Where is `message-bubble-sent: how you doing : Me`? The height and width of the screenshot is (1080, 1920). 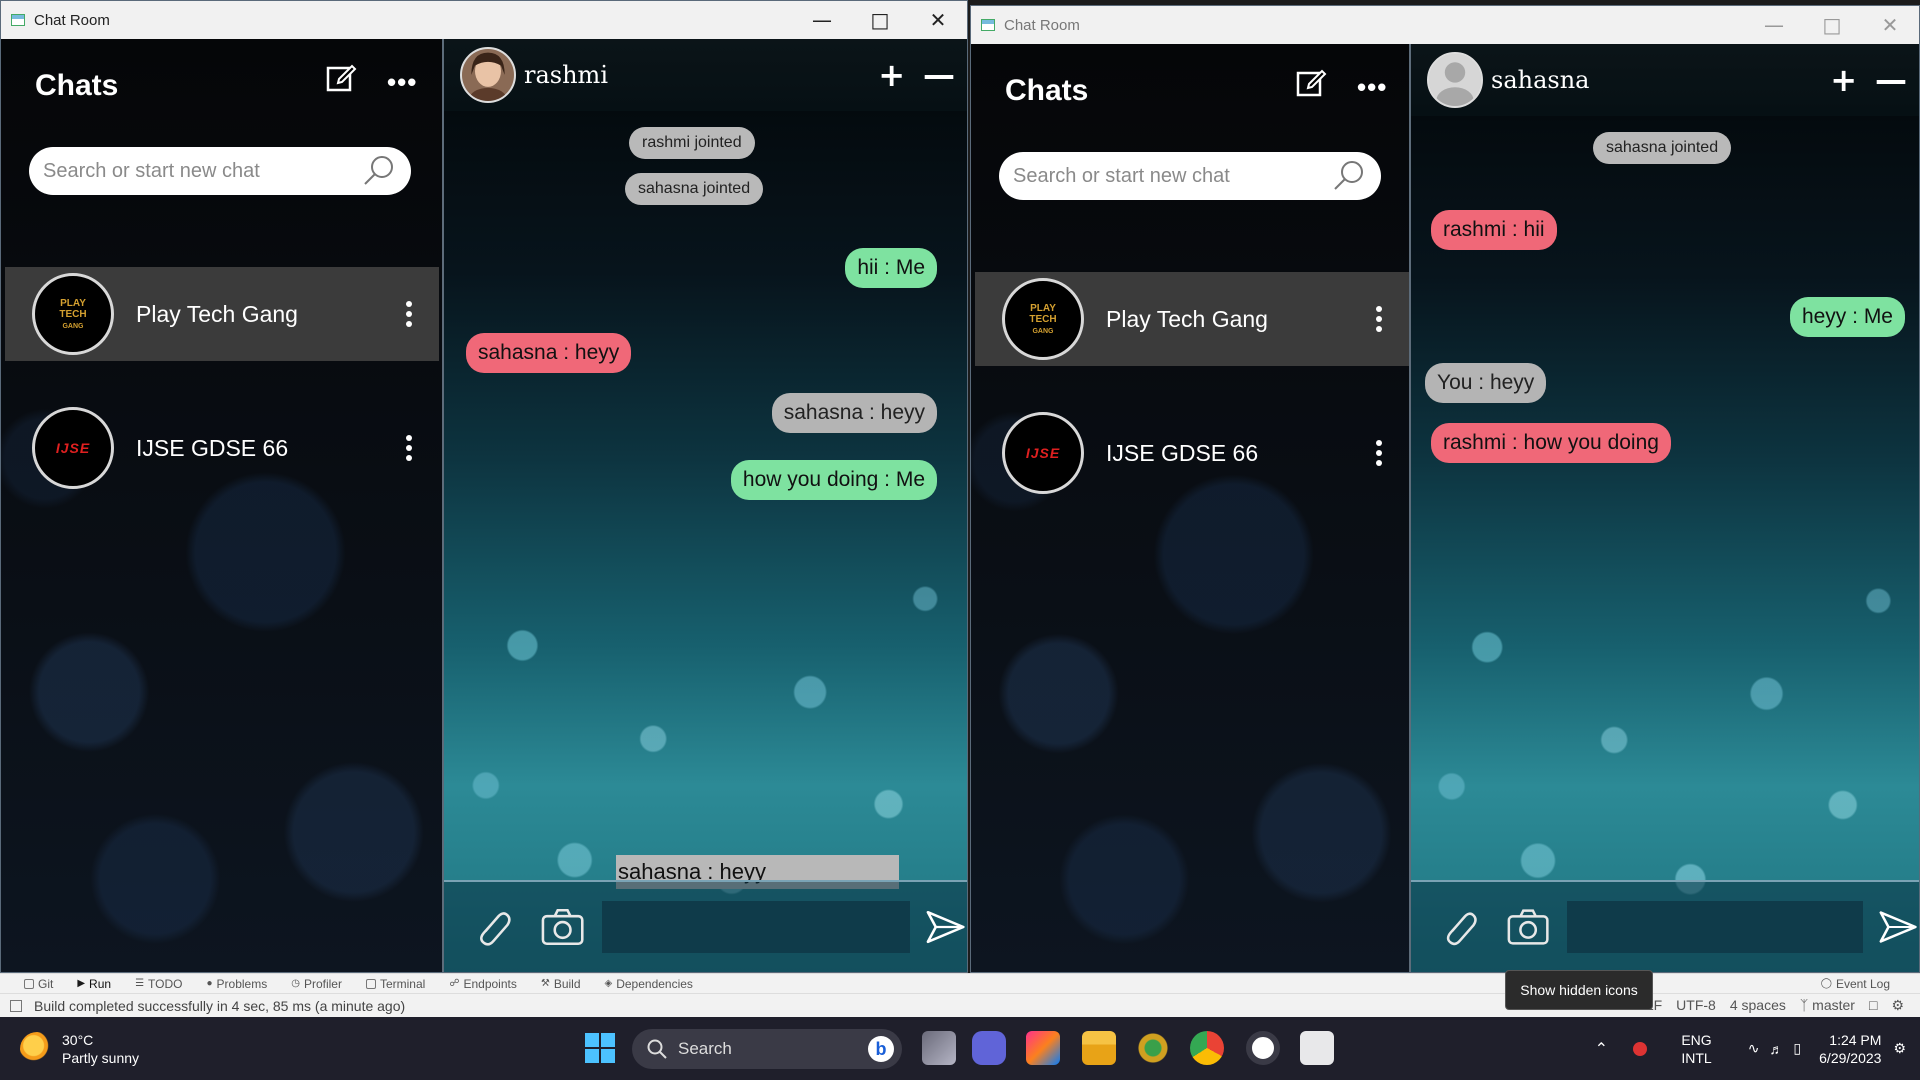 message-bubble-sent: how you doing : Me is located at coordinates (833, 480).